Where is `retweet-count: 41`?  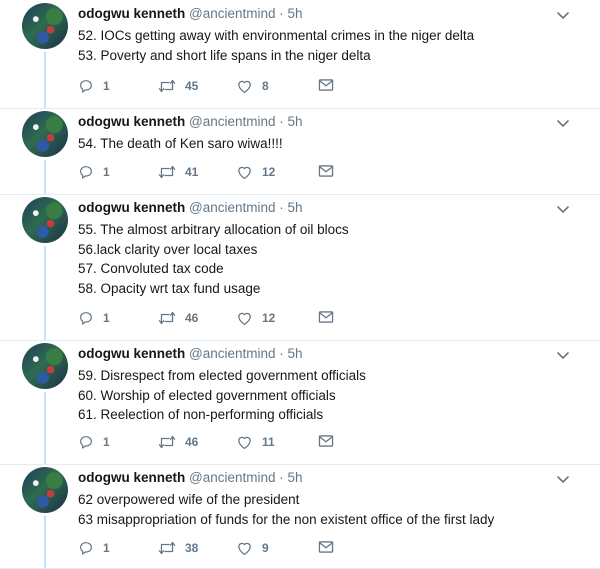
retweet-count: 41 is located at coordinates (192, 172).